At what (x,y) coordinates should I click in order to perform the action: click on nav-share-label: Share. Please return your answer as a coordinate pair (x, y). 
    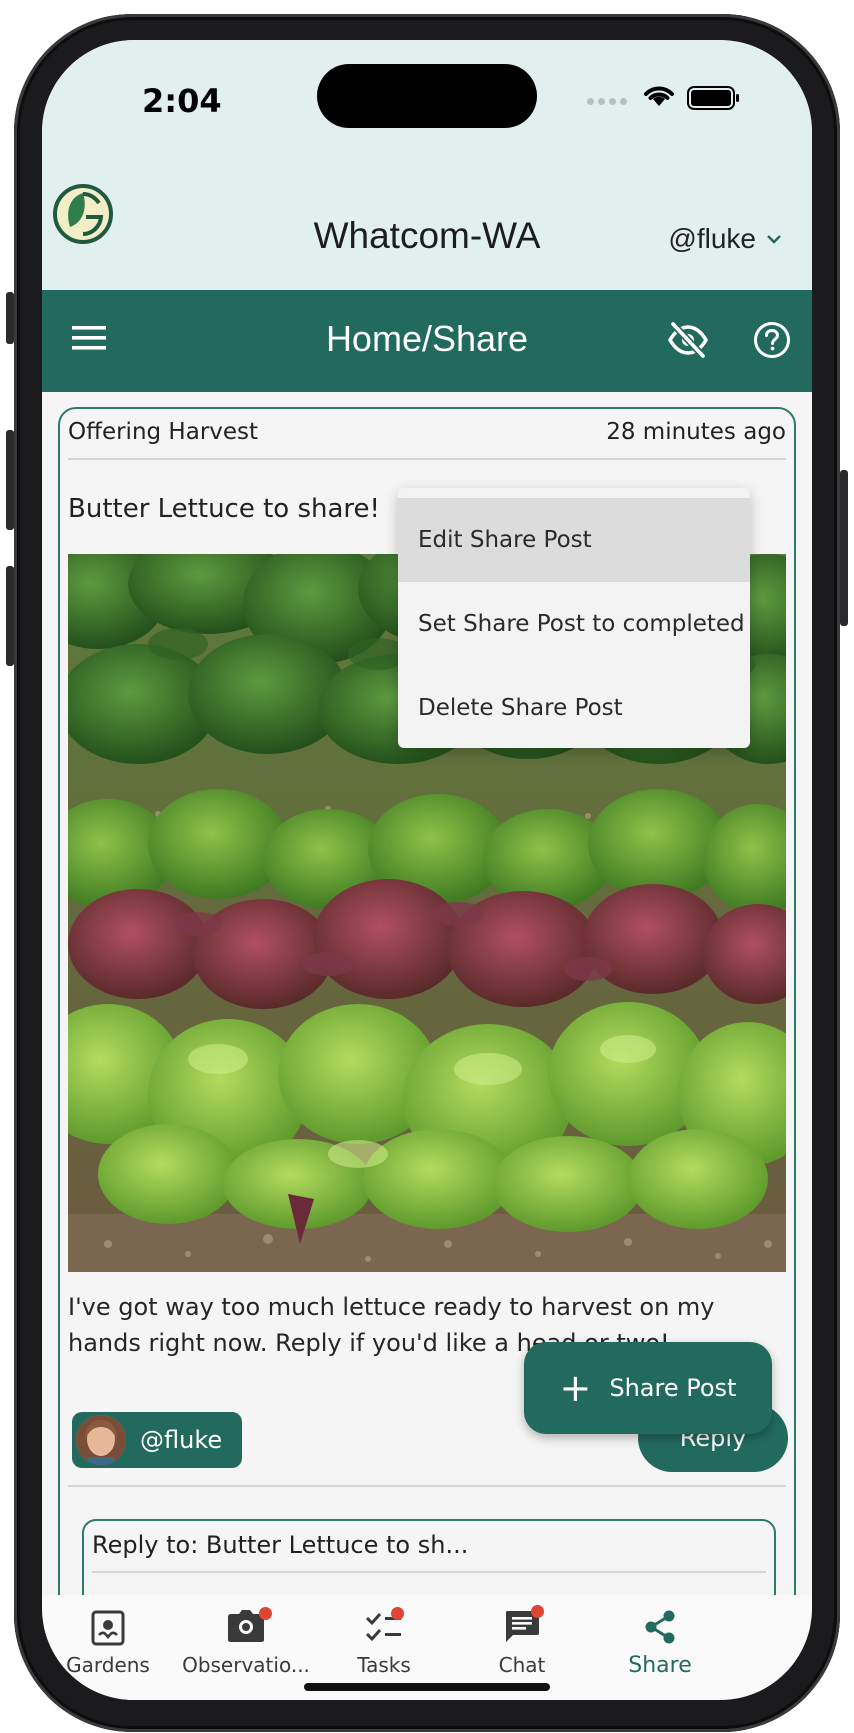
    Looking at the image, I should click on (660, 1665).